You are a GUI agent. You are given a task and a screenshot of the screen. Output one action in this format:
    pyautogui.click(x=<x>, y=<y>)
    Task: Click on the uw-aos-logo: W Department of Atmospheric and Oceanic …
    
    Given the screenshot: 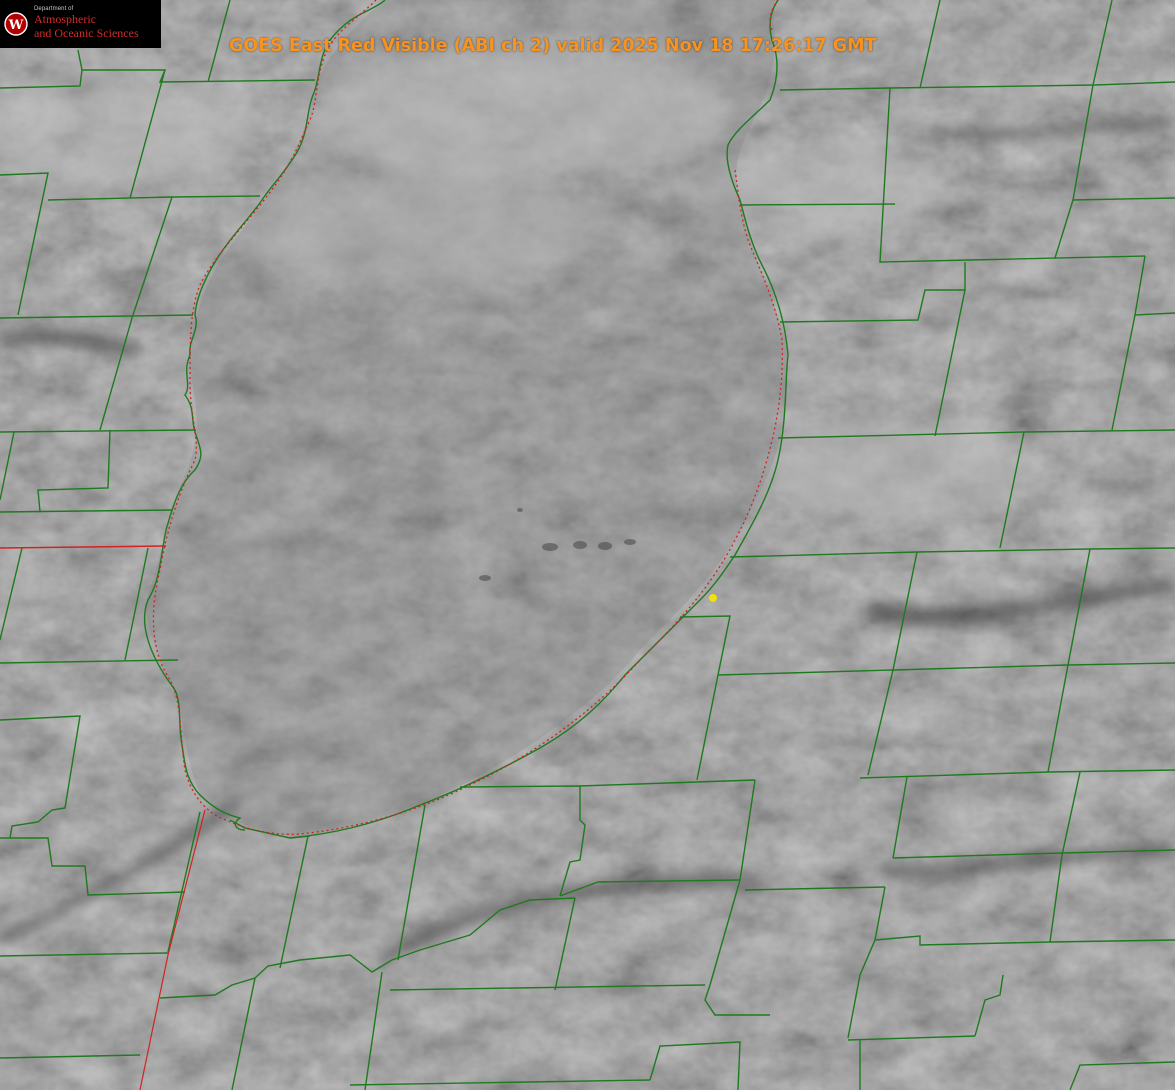 What is the action you would take?
    pyautogui.click(x=80, y=24)
    